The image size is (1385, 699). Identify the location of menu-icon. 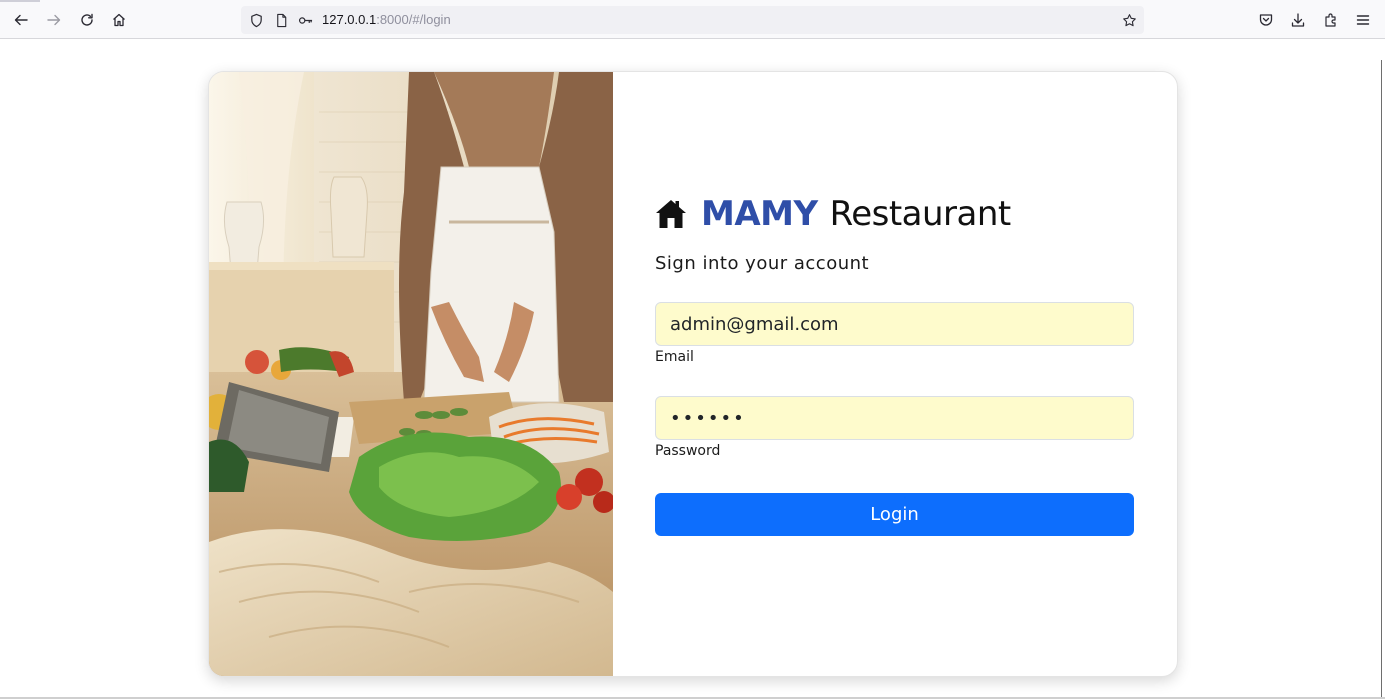
(1363, 20).